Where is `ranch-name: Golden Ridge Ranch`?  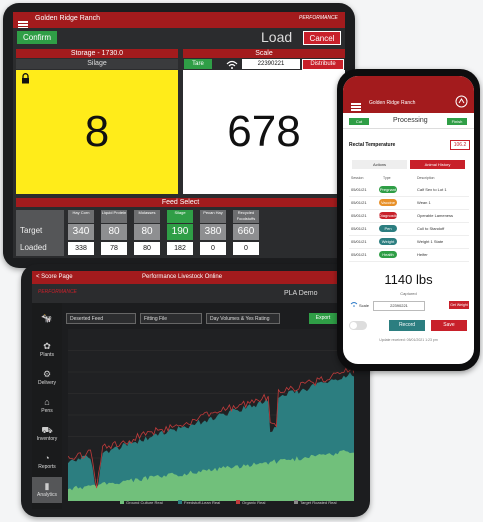
ranch-name: Golden Ridge Ranch is located at coordinates (67, 18).